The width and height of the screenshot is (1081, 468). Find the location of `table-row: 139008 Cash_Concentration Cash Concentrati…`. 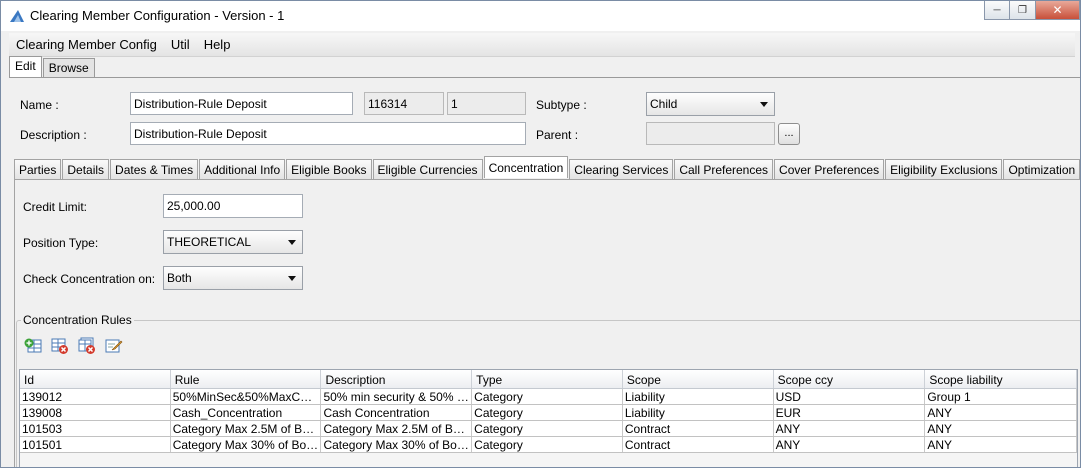

table-row: 139008 Cash_Concentration Cash Concentrati… is located at coordinates (548, 413).